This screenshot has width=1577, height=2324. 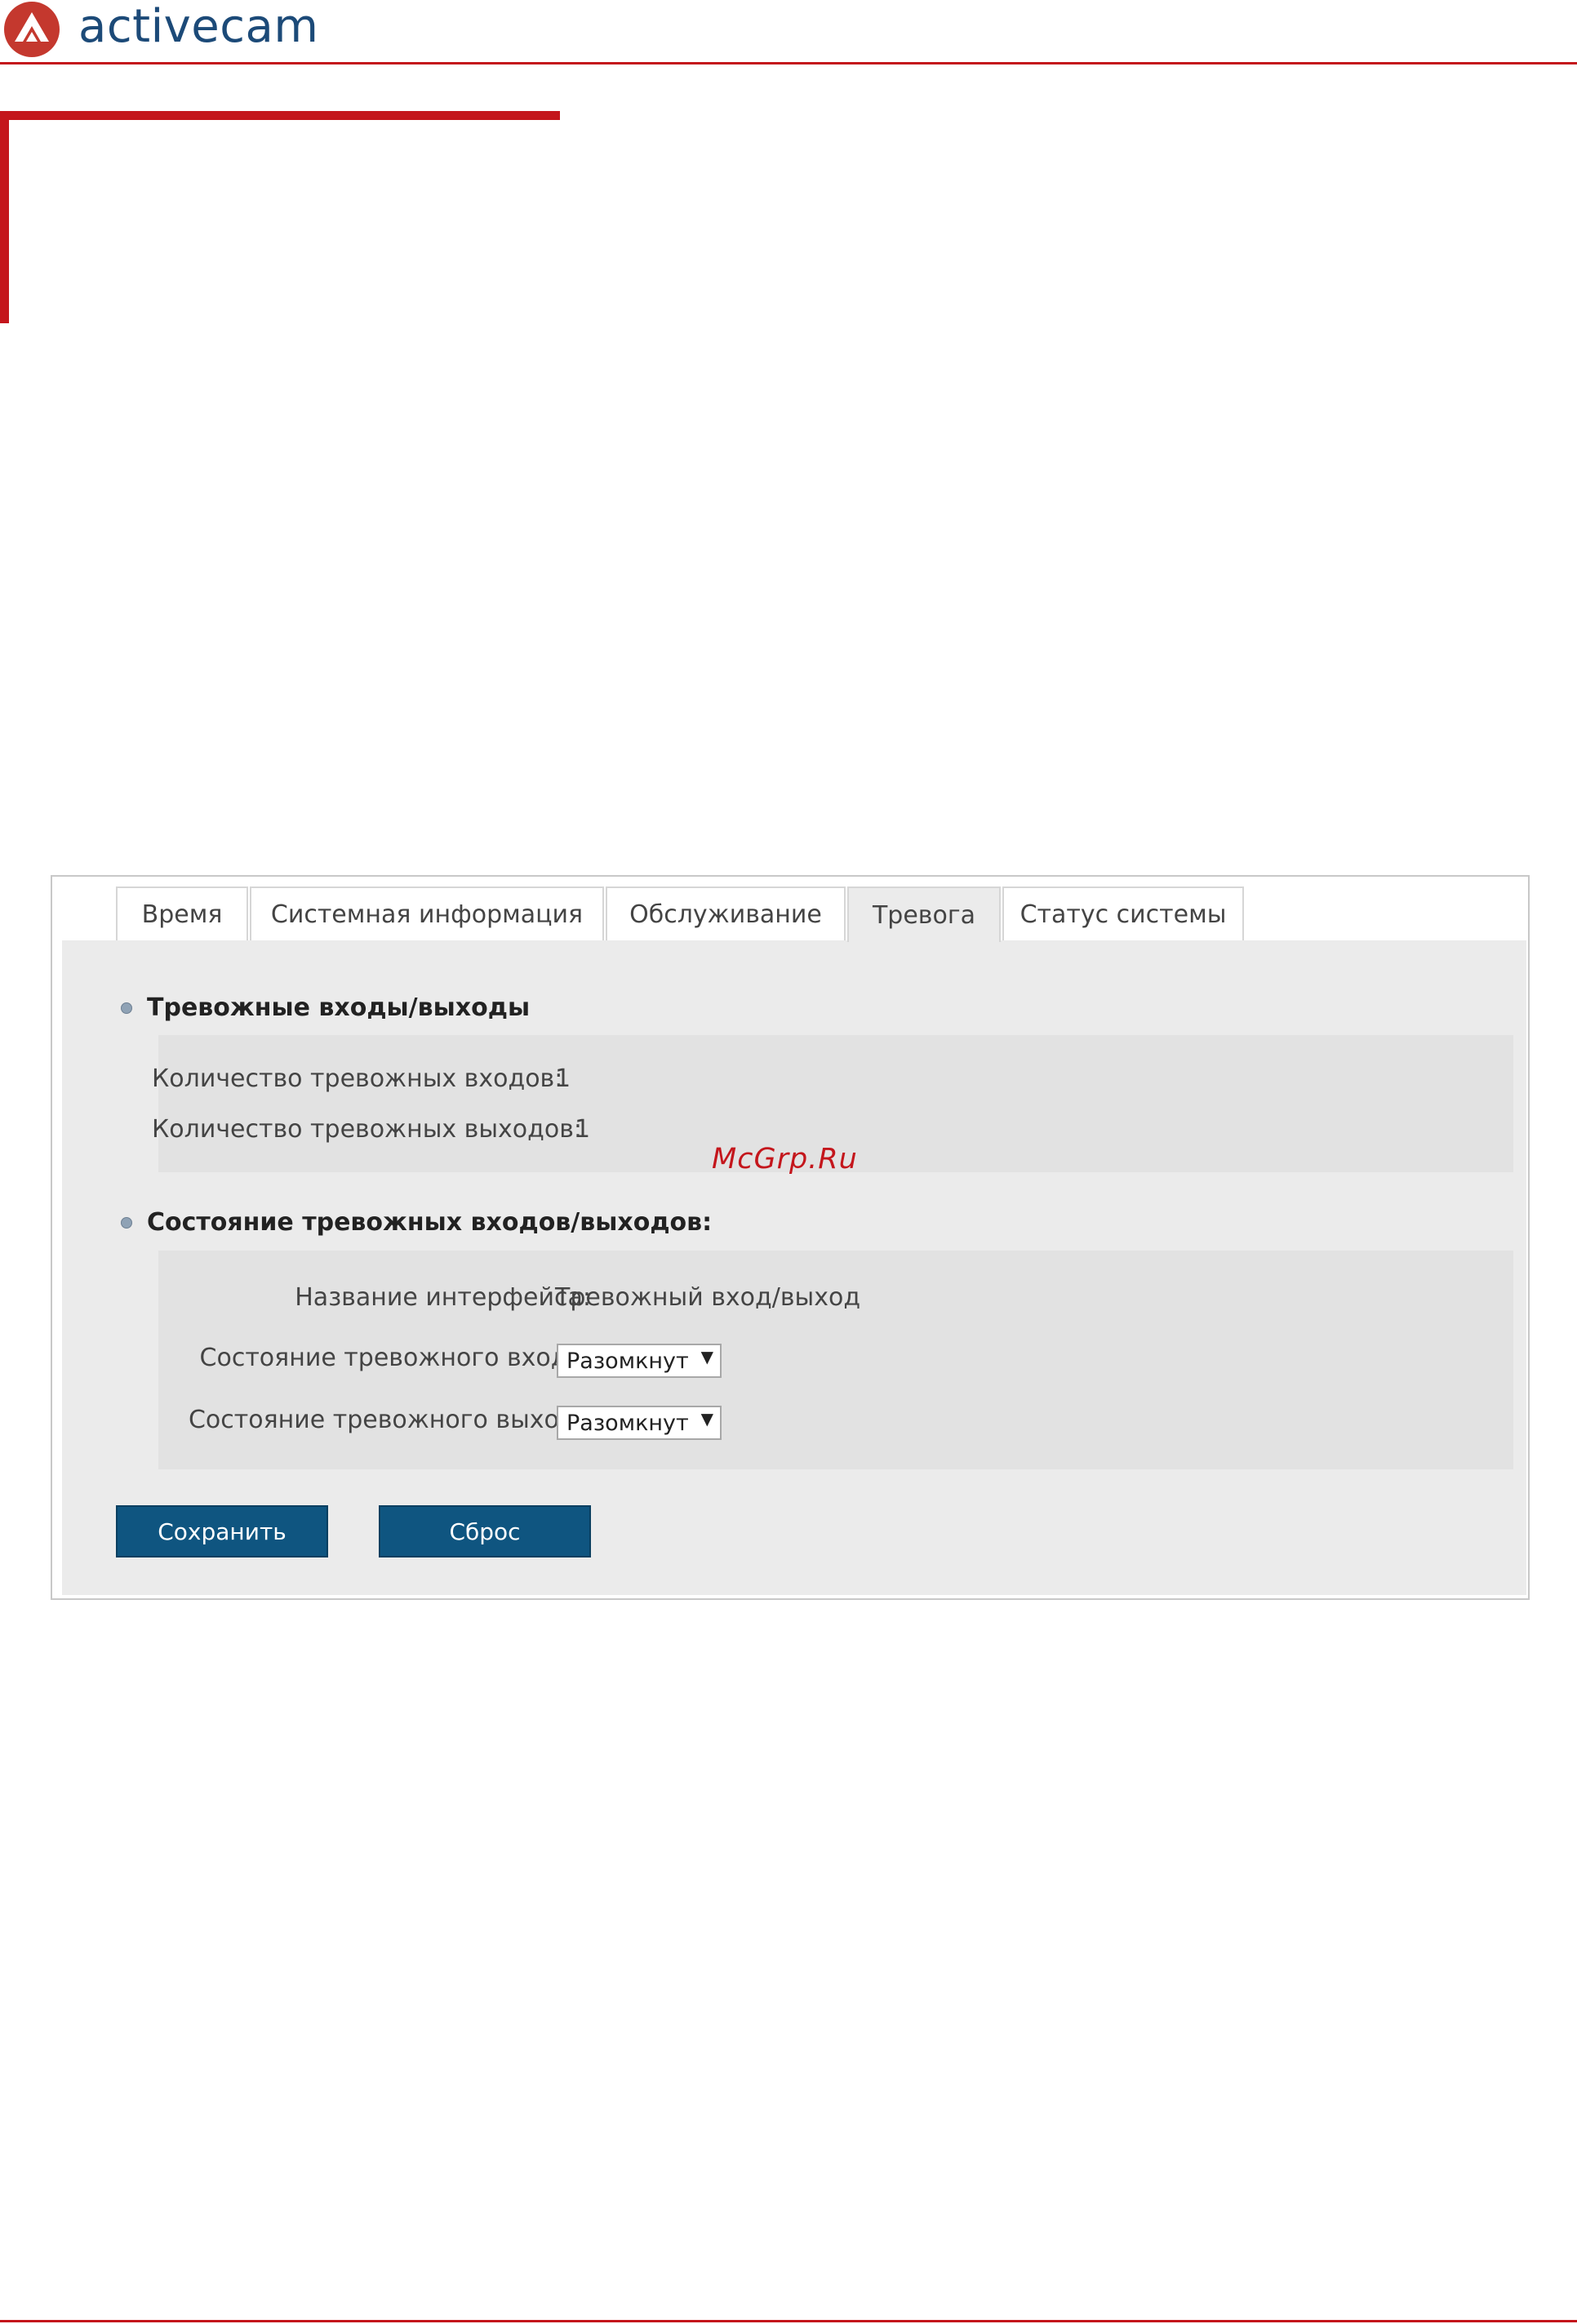 What do you see at coordinates (222, 1531) in the screenshot?
I see `save-button: Сохранить` at bounding box center [222, 1531].